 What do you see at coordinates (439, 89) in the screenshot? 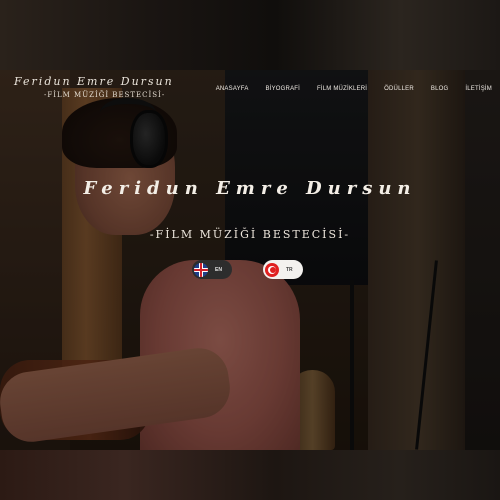
I see `nav-item-blog: BLOG` at bounding box center [439, 89].